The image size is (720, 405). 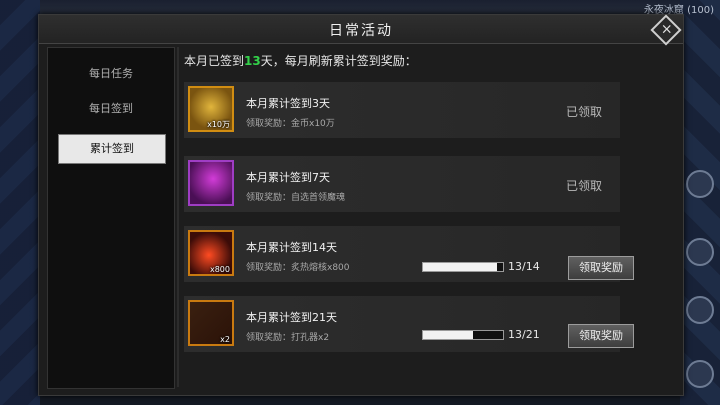 What do you see at coordinates (290, 124) in the screenshot?
I see `reward-desc: 领取奖励：金币x10万` at bounding box center [290, 124].